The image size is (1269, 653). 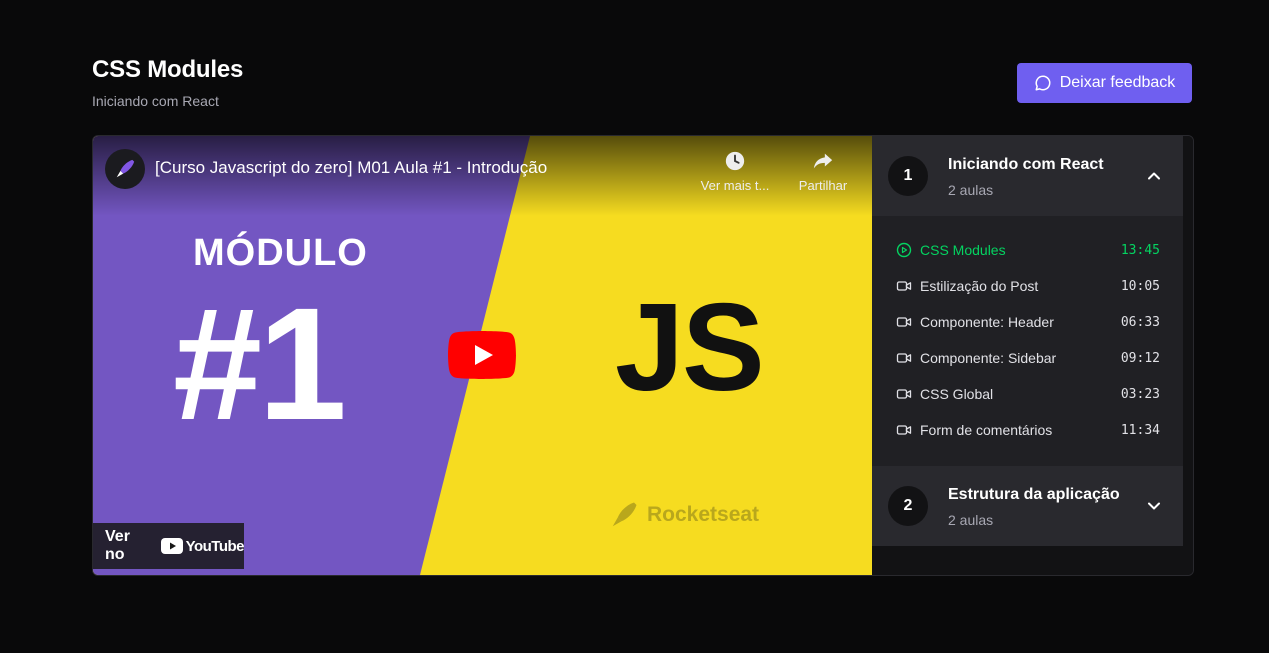 I want to click on play-button, so click(x=482, y=355).